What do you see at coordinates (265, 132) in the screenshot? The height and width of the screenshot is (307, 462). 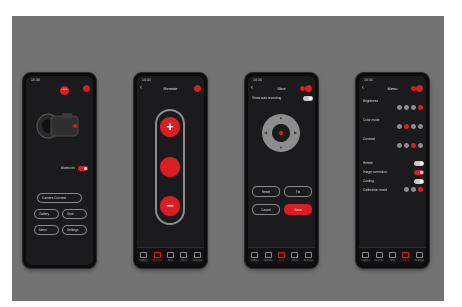 I see `arrow-left-icon: ◀` at bounding box center [265, 132].